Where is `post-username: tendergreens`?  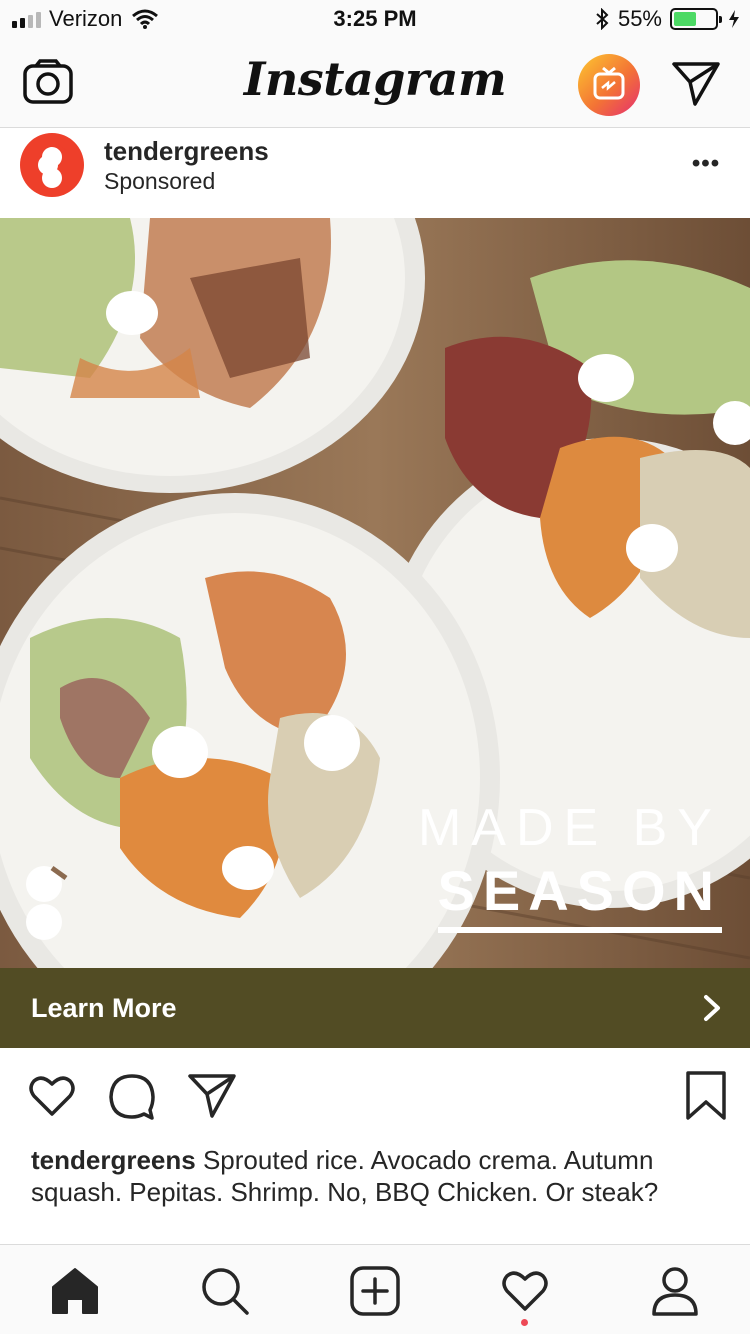
post-username: tendergreens is located at coordinates (186, 151).